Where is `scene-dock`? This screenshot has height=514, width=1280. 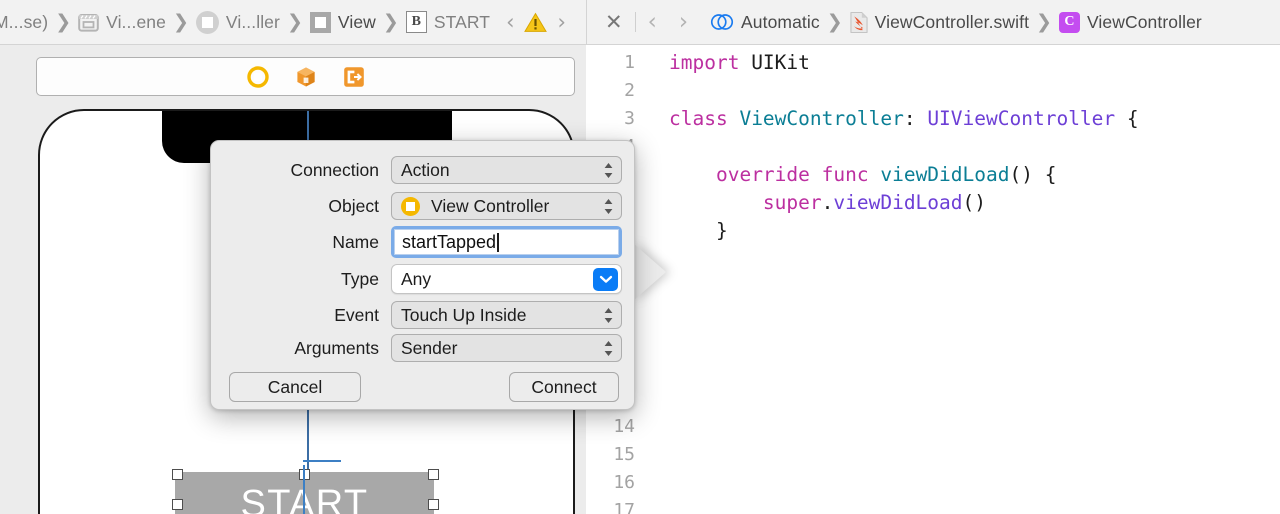
scene-dock is located at coordinates (305, 76).